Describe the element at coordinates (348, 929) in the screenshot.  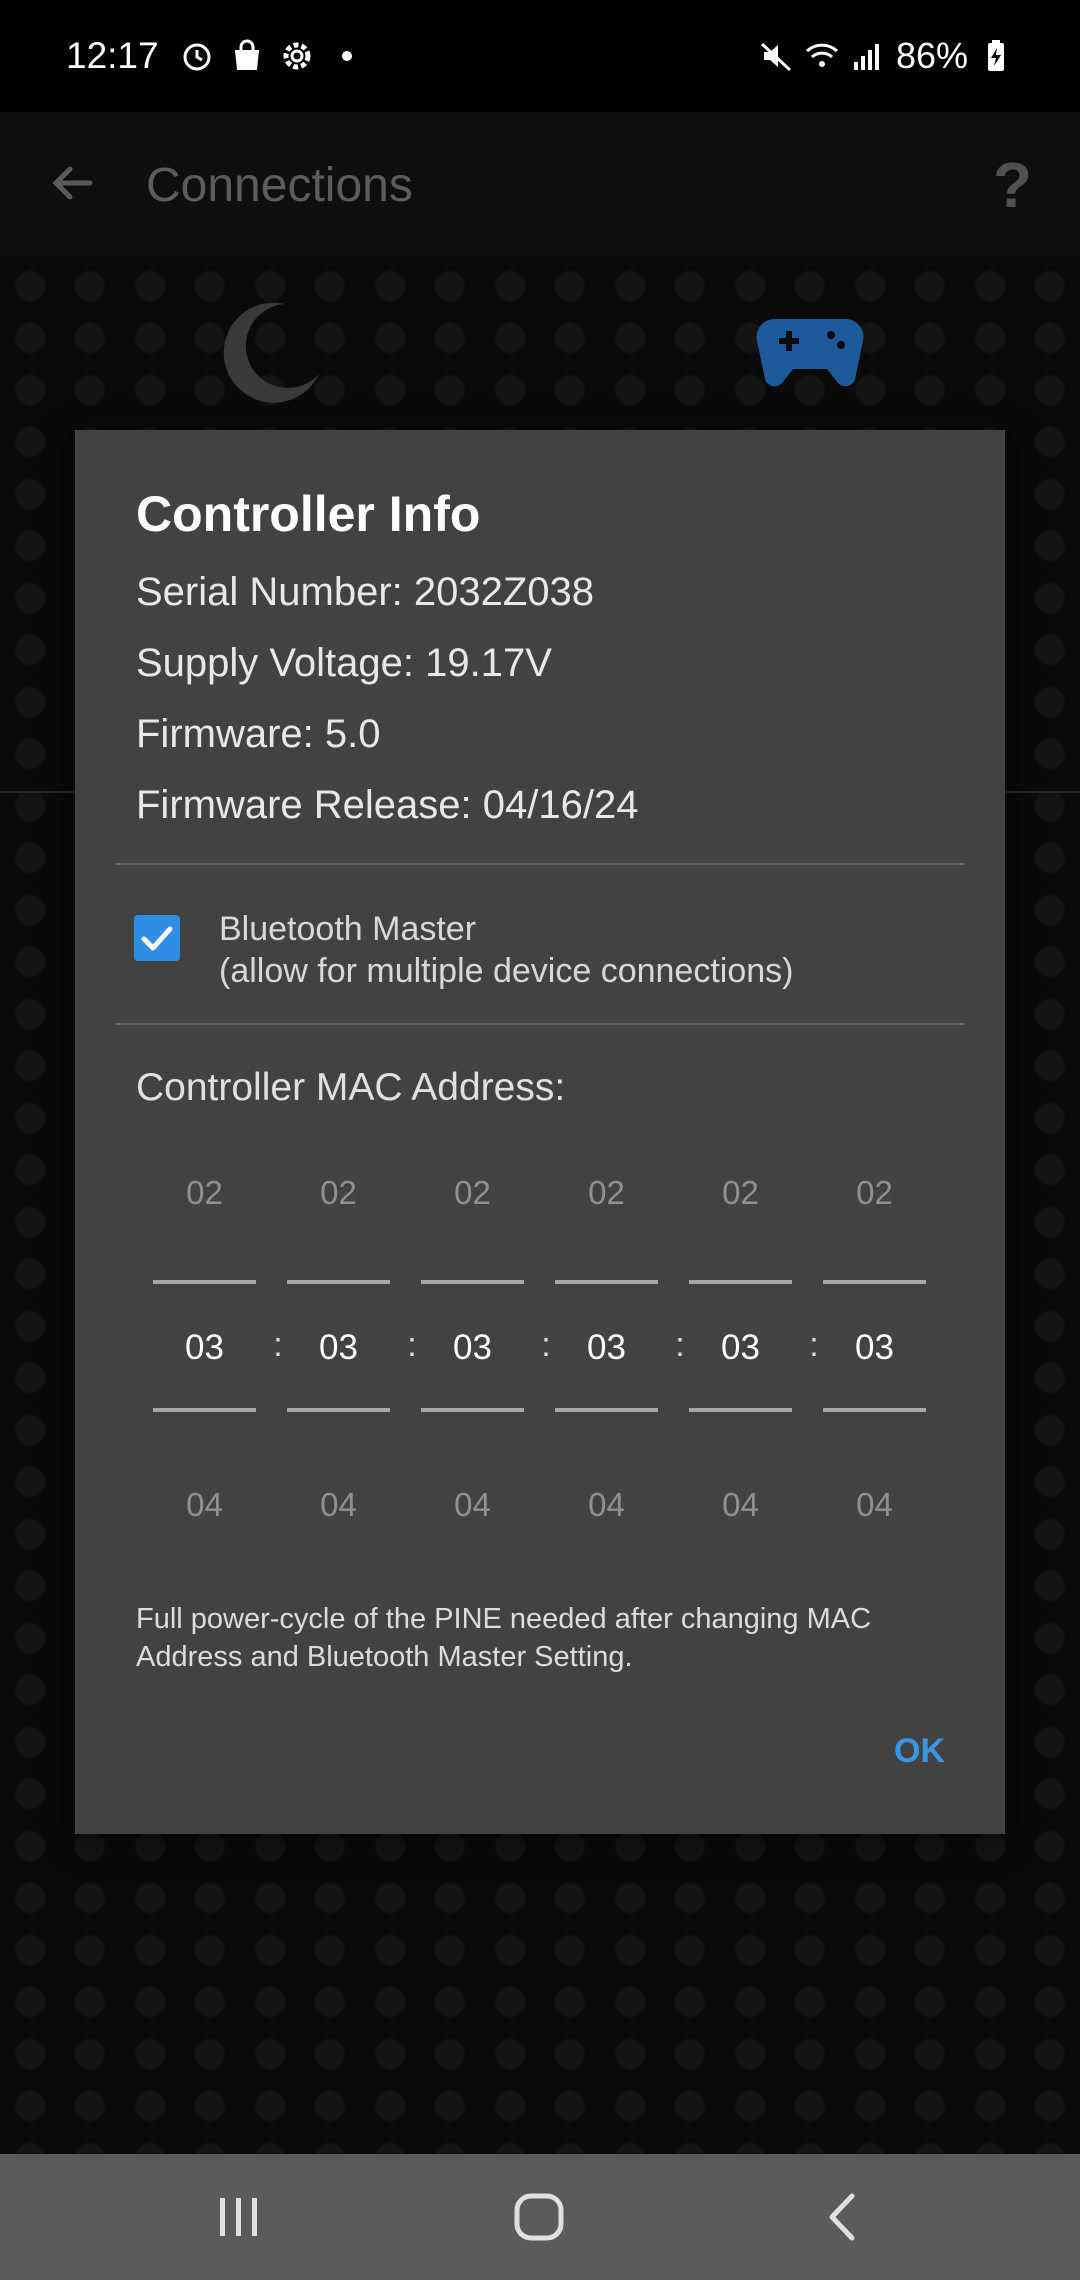
I see `bluetooth-master-title: Bluetooth Master` at that location.